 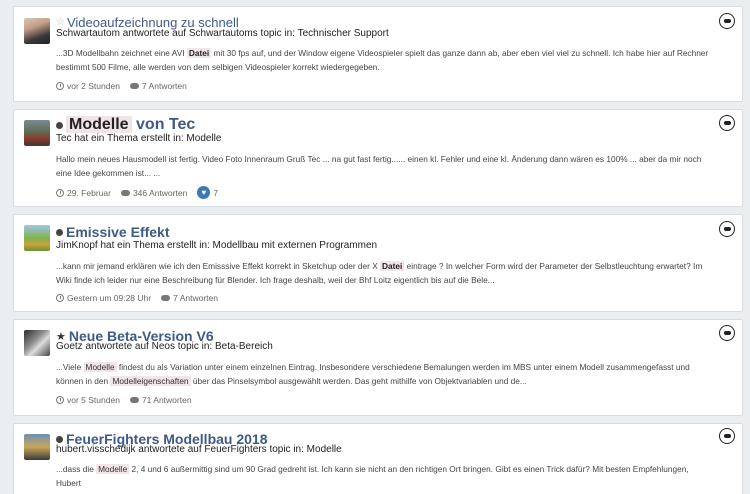 I want to click on heart-icon: ♥, so click(x=204, y=192).